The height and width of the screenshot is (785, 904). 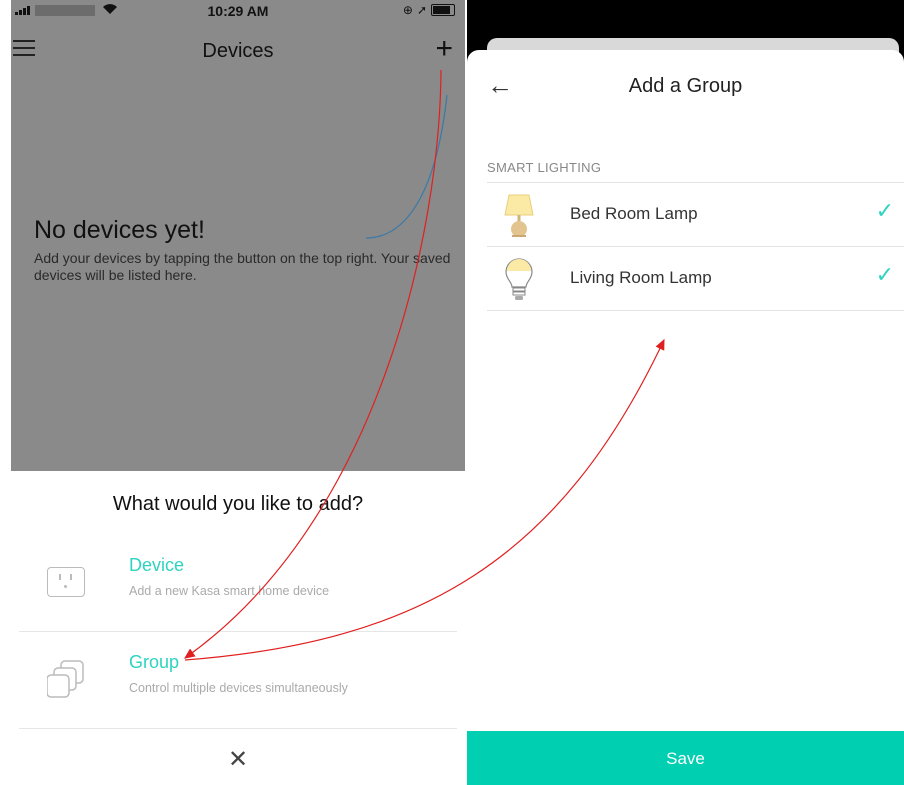 What do you see at coordinates (519, 217) in the screenshot?
I see `table-lamp-icon` at bounding box center [519, 217].